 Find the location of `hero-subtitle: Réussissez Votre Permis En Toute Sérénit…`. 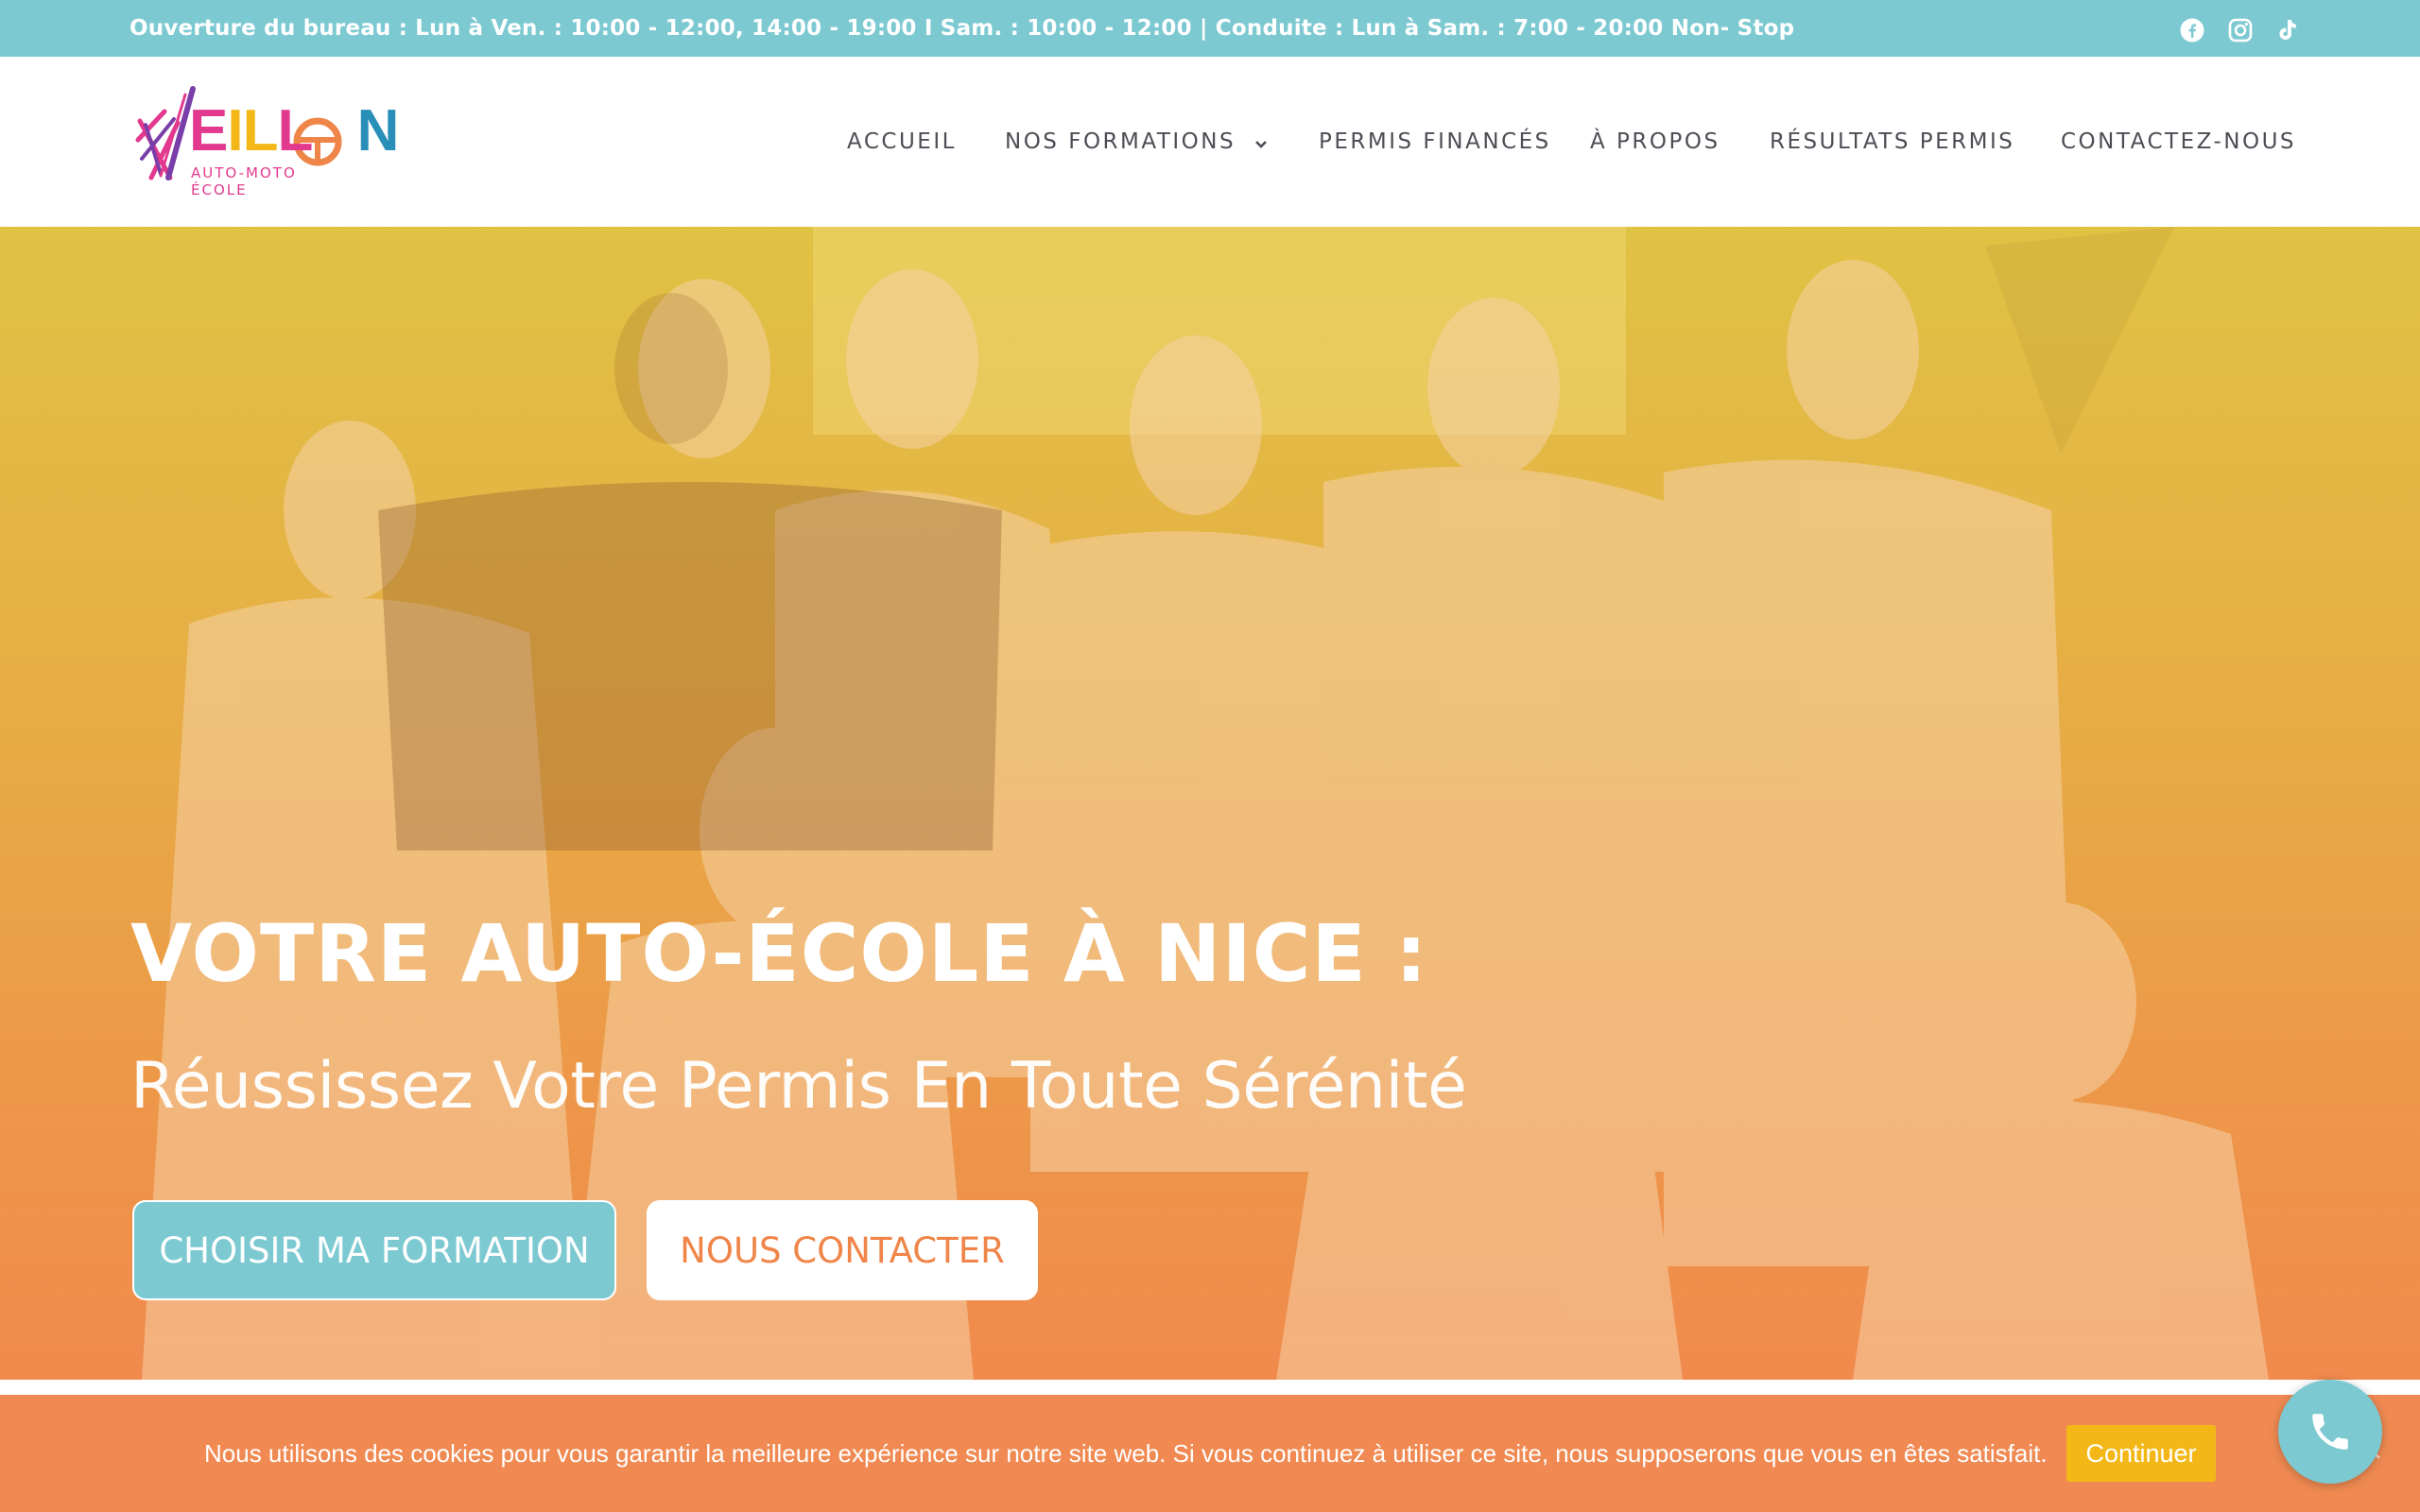

hero-subtitle: Réussissez Votre Permis En Toute Sérénit… is located at coordinates (799, 1086).